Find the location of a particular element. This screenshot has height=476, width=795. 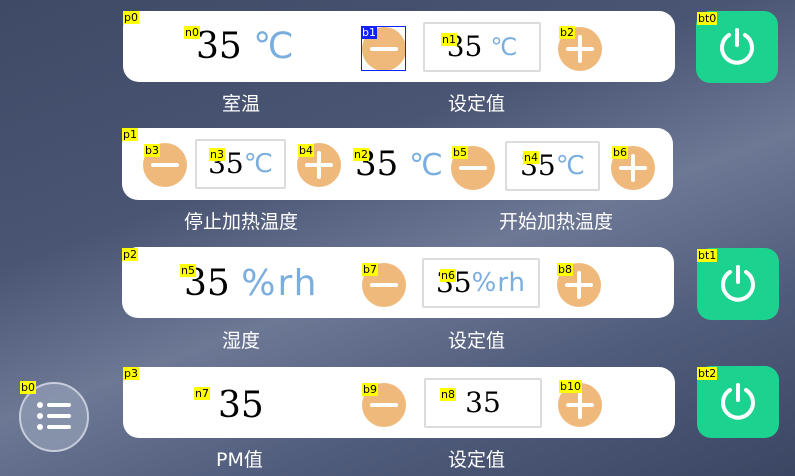

room-temp-setpoint-field: 35 ℃ is located at coordinates (482, 47).